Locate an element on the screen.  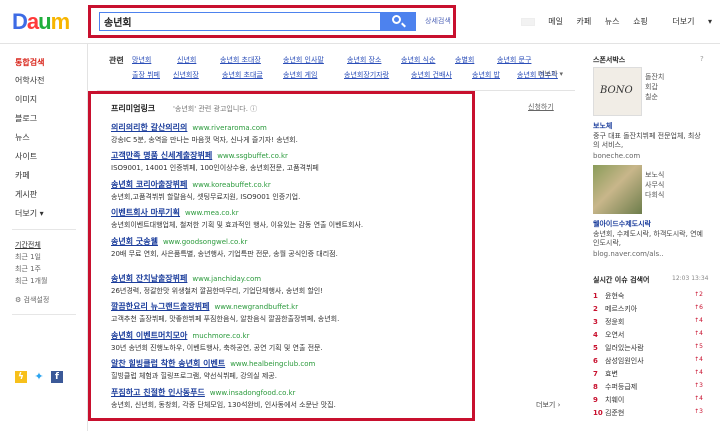
ad-url: www.riveraroma.com is located at coordinates (229, 128).